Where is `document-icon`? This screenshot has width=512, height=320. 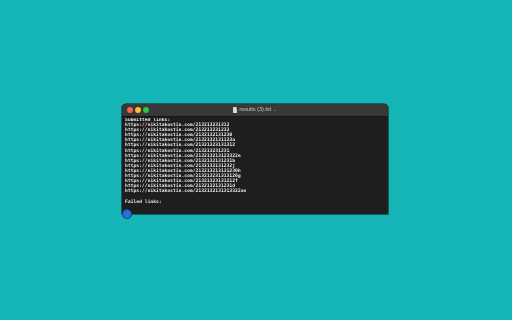 document-icon is located at coordinates (235, 110).